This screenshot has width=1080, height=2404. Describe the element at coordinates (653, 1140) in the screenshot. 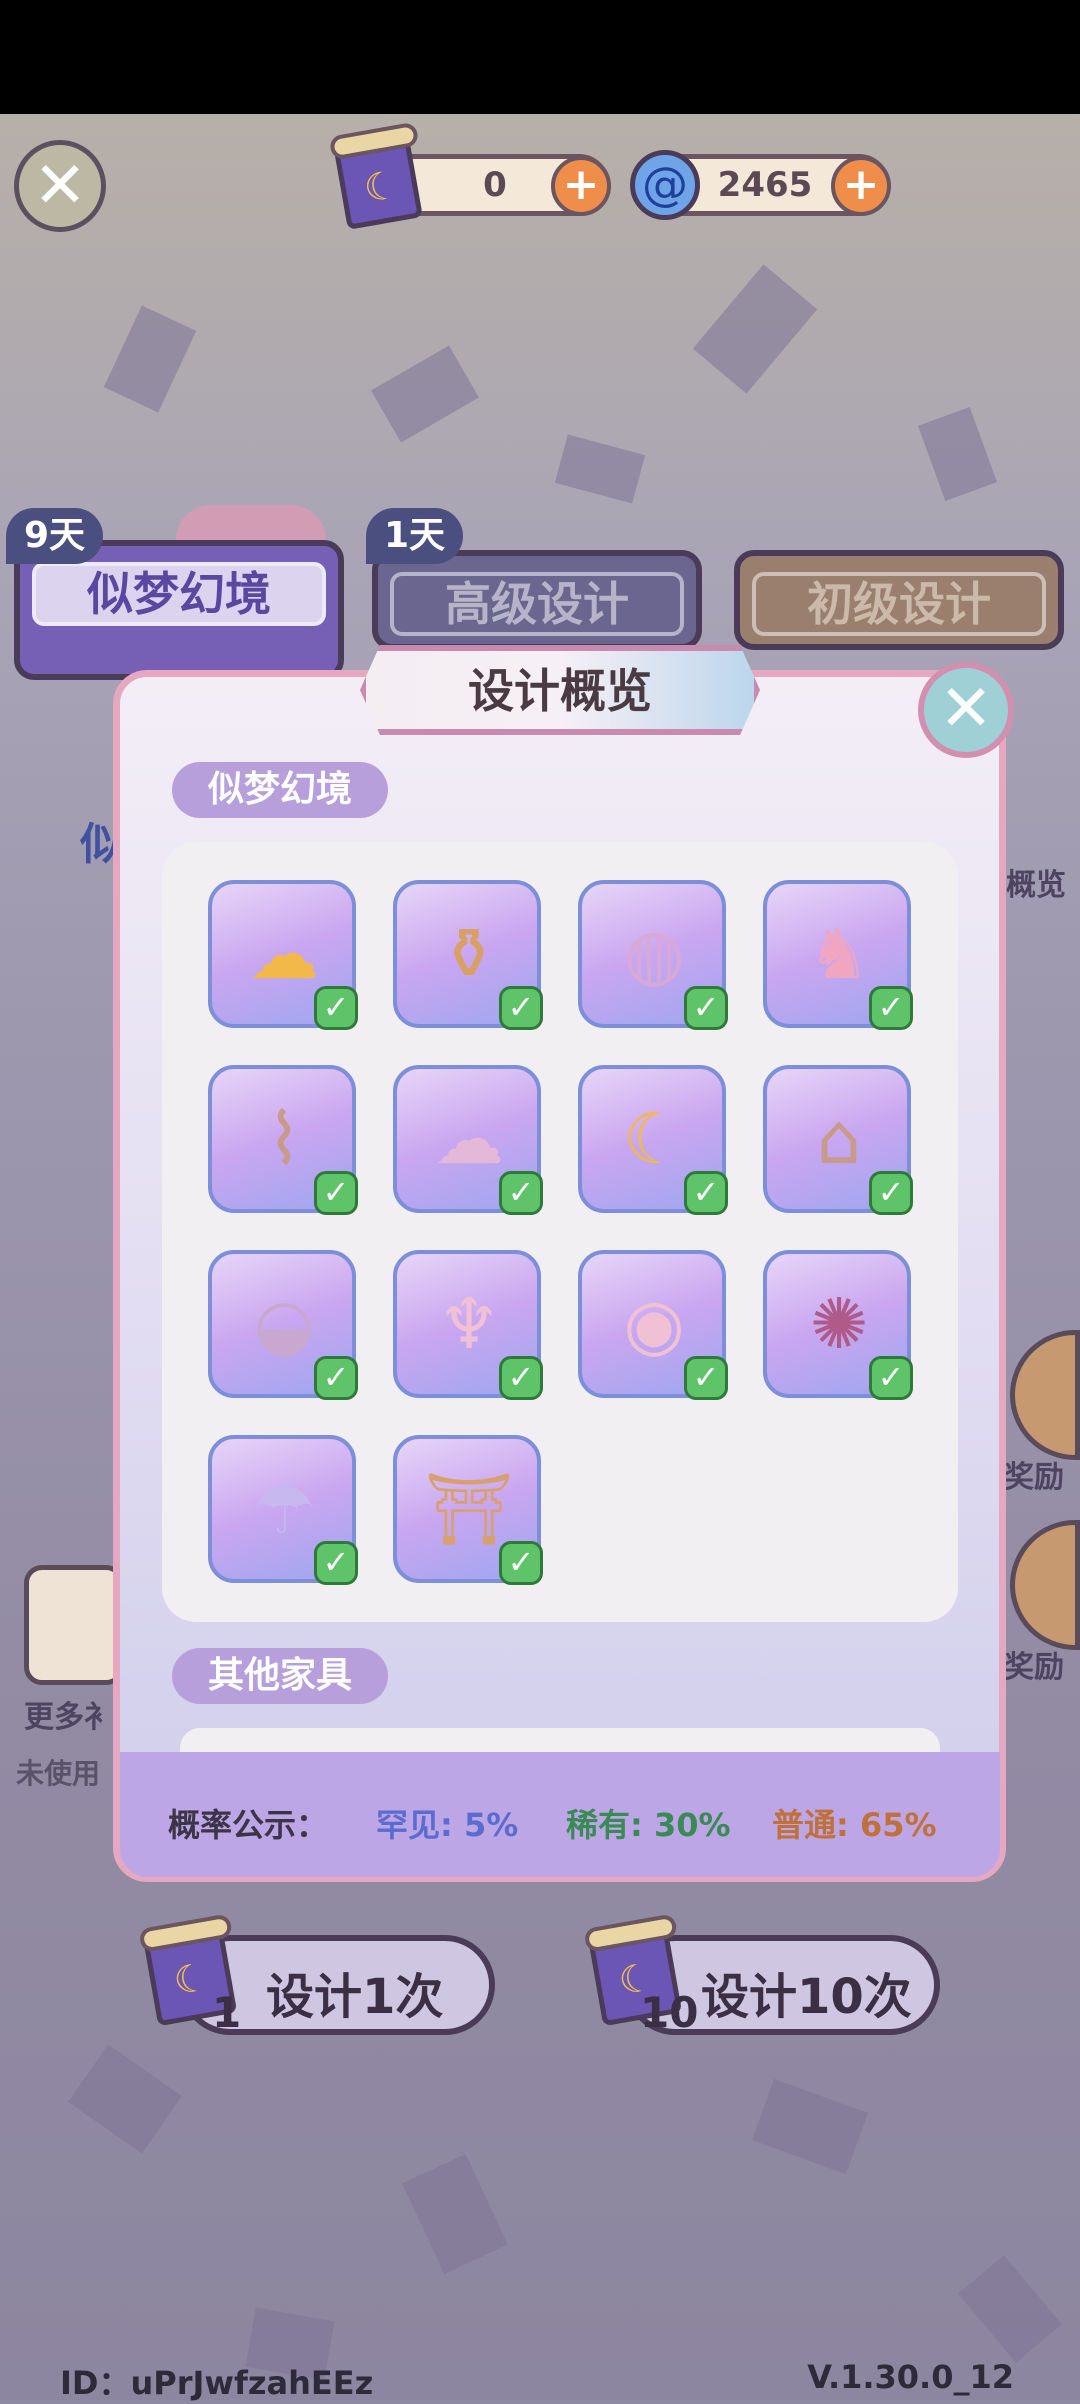

I see `item-card: ☾ ✓` at that location.